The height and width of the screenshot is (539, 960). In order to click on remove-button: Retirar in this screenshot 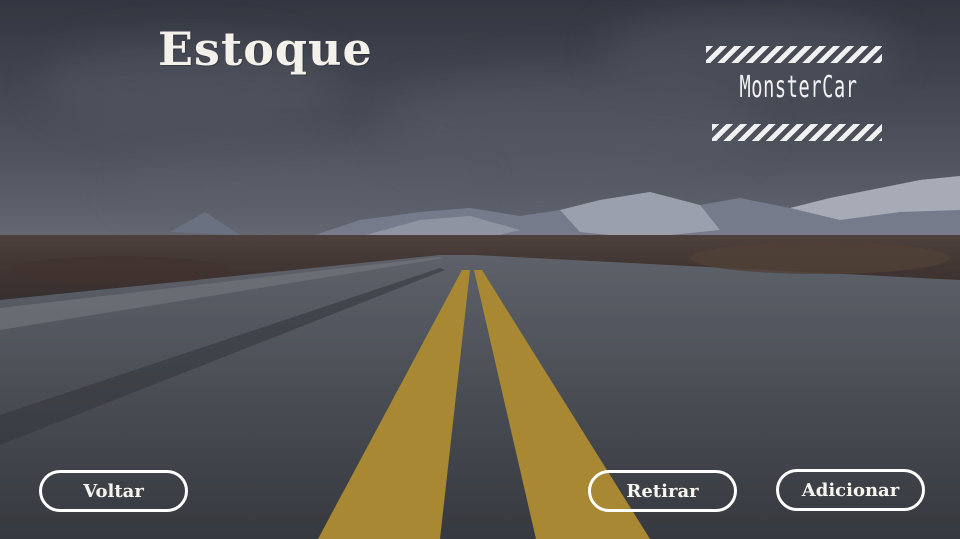, I will do `click(662, 491)`.